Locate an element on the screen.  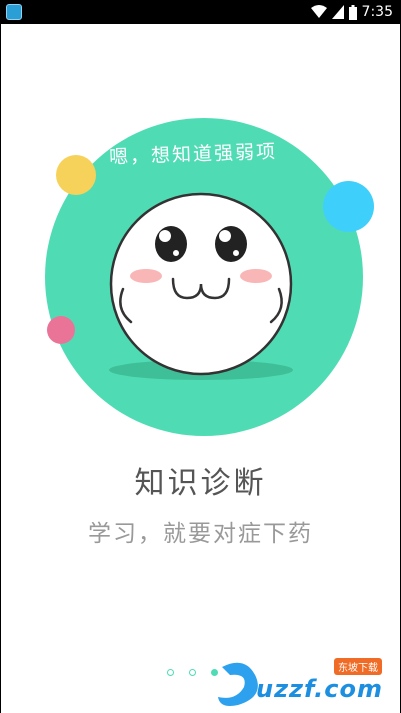
watermark-brand: uzzf.com is located at coordinates (319, 689).